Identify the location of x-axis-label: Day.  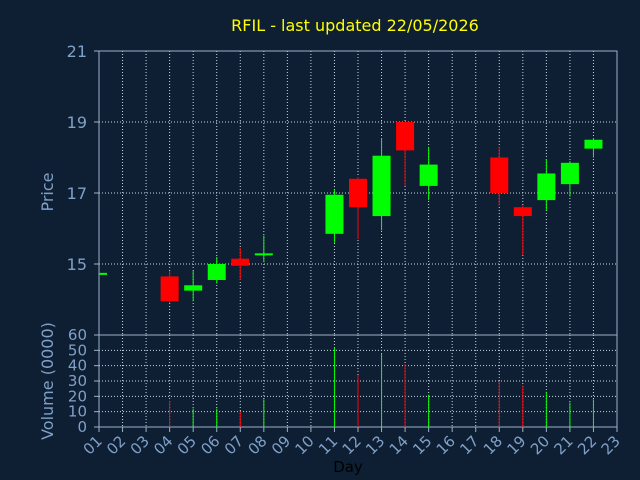
(348, 467).